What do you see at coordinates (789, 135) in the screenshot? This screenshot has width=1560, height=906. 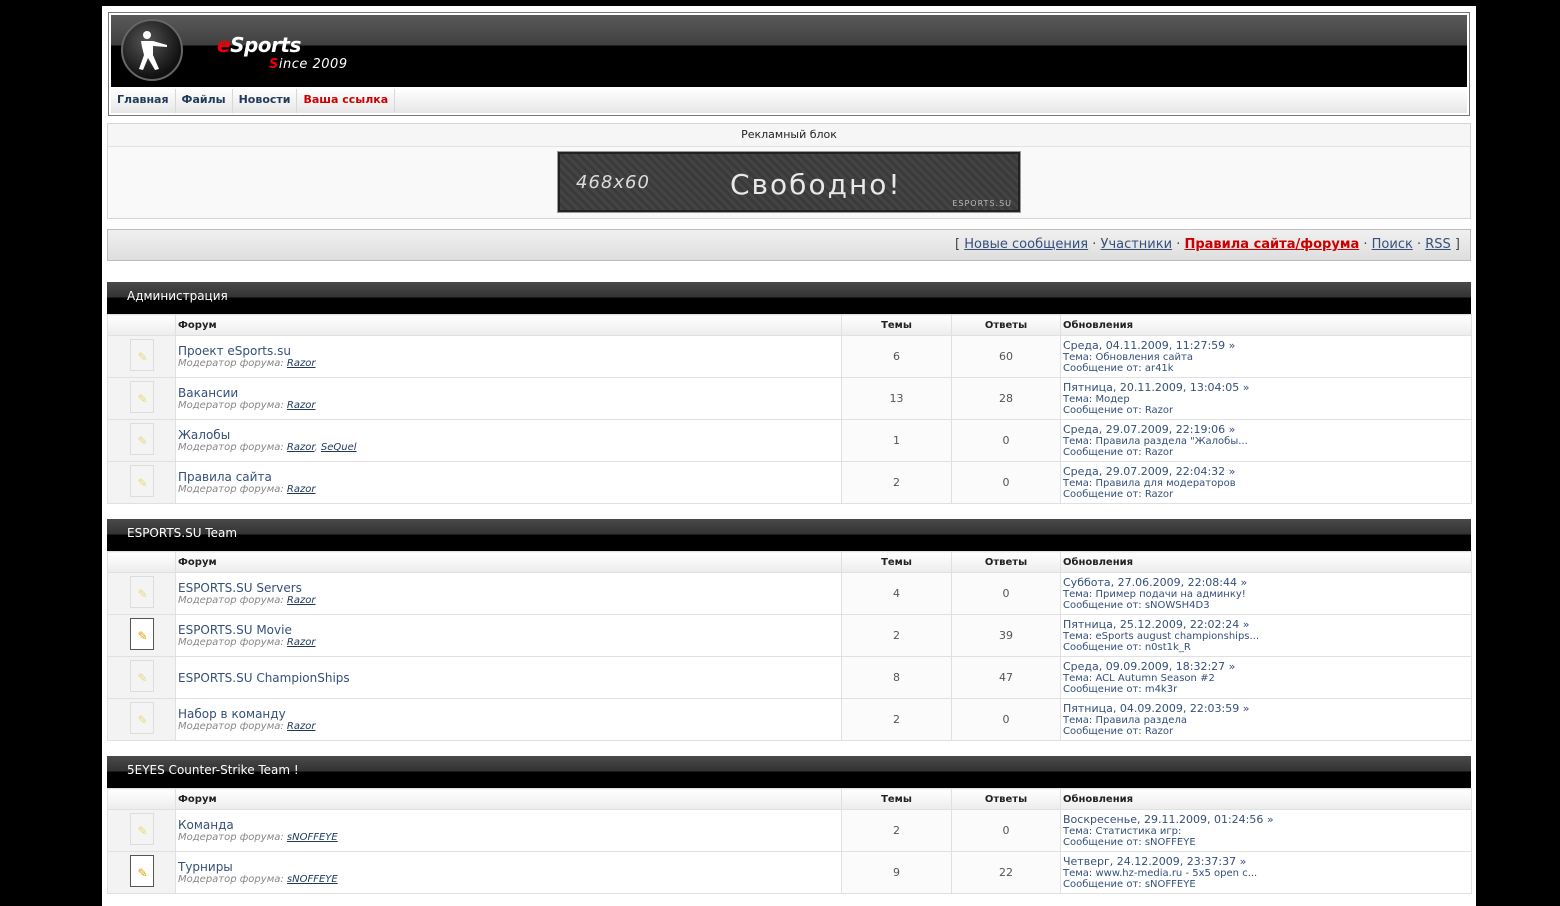 I see `ad-title: Рекламный блок` at bounding box center [789, 135].